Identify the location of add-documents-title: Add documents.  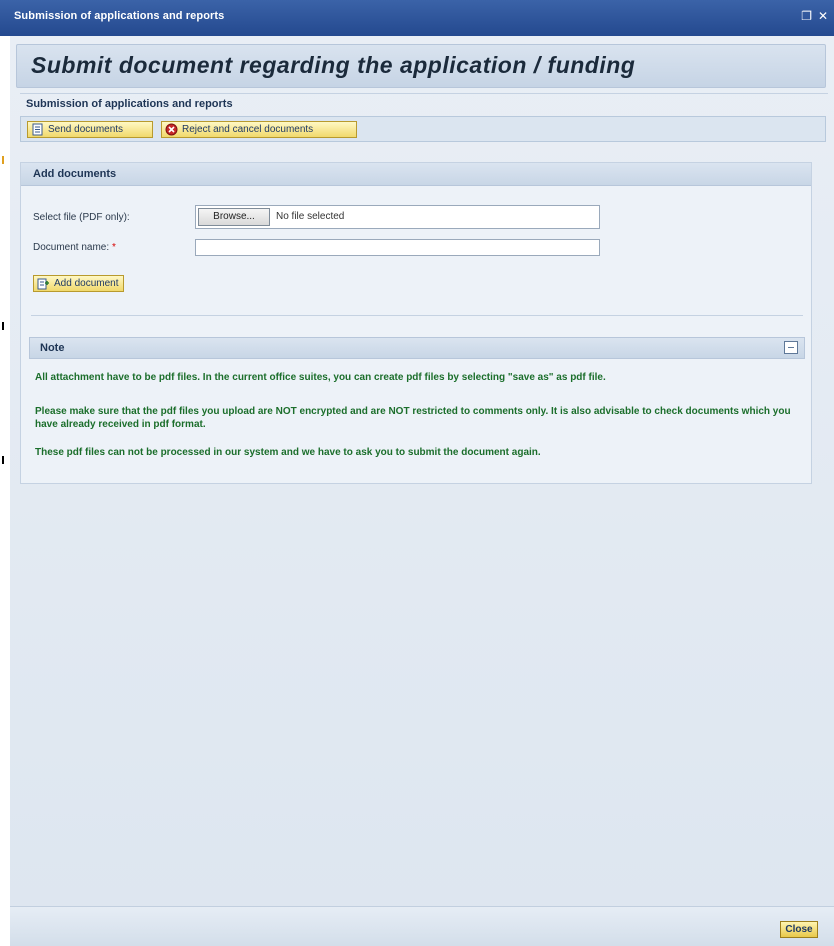
(75, 174).